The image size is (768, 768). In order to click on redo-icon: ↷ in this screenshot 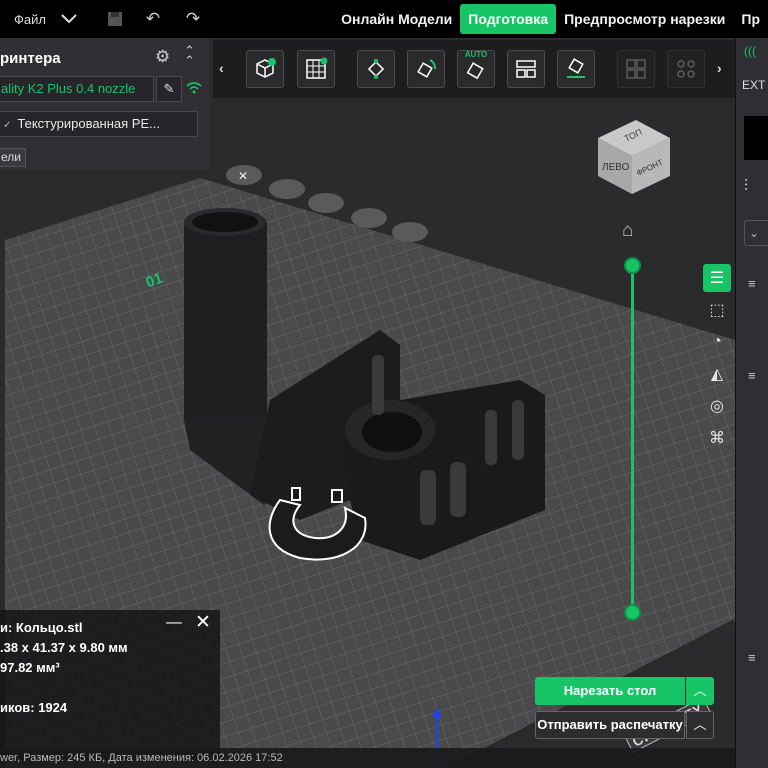, I will do `click(193, 19)`.